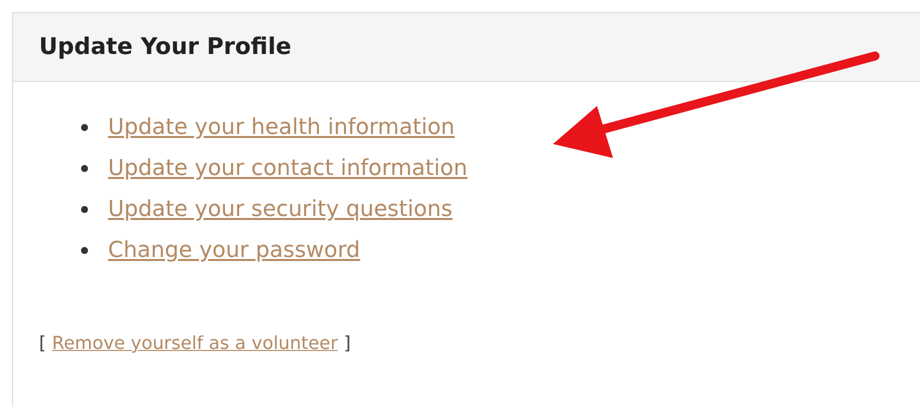  I want to click on open-bracket: [, so click(42, 343).